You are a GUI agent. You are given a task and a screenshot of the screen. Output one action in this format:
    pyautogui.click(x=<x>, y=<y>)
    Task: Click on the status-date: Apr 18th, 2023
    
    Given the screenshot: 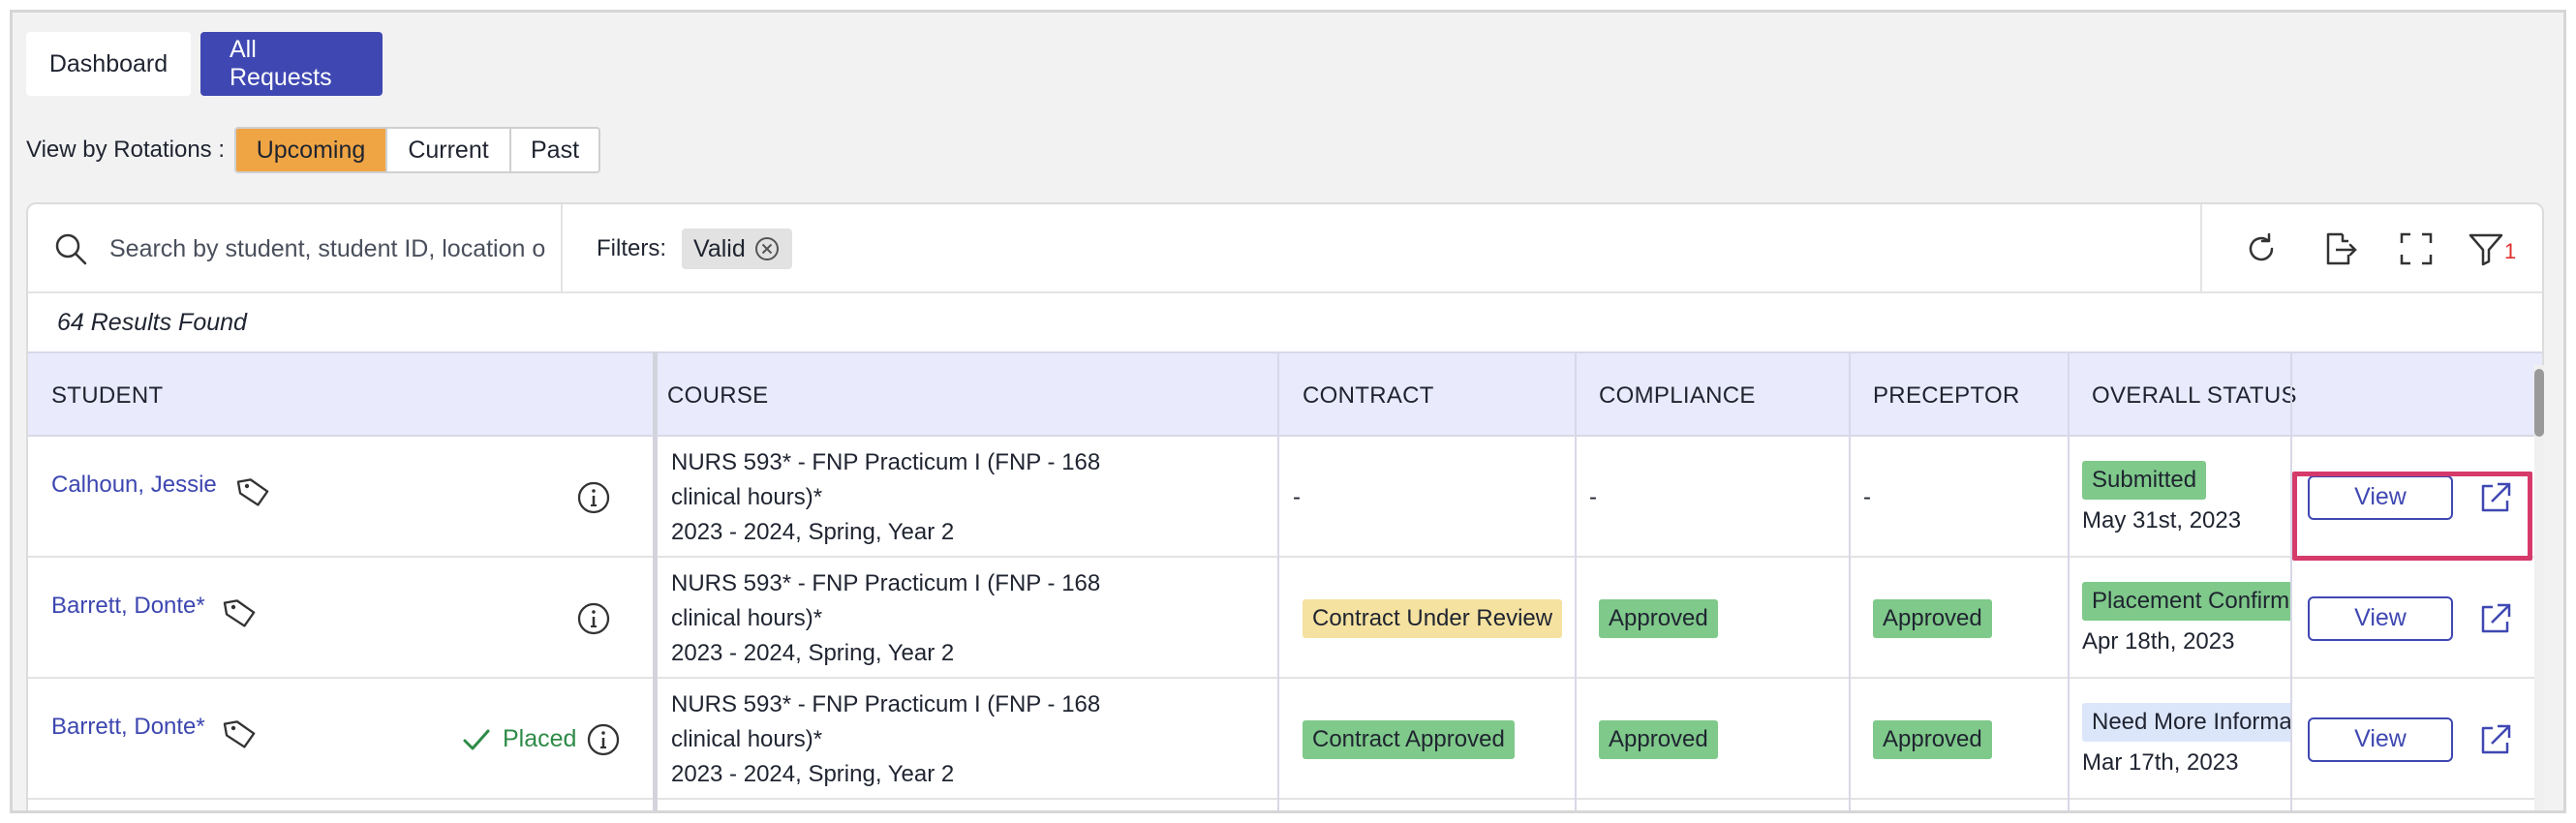 What is the action you would take?
    pyautogui.click(x=2158, y=641)
    